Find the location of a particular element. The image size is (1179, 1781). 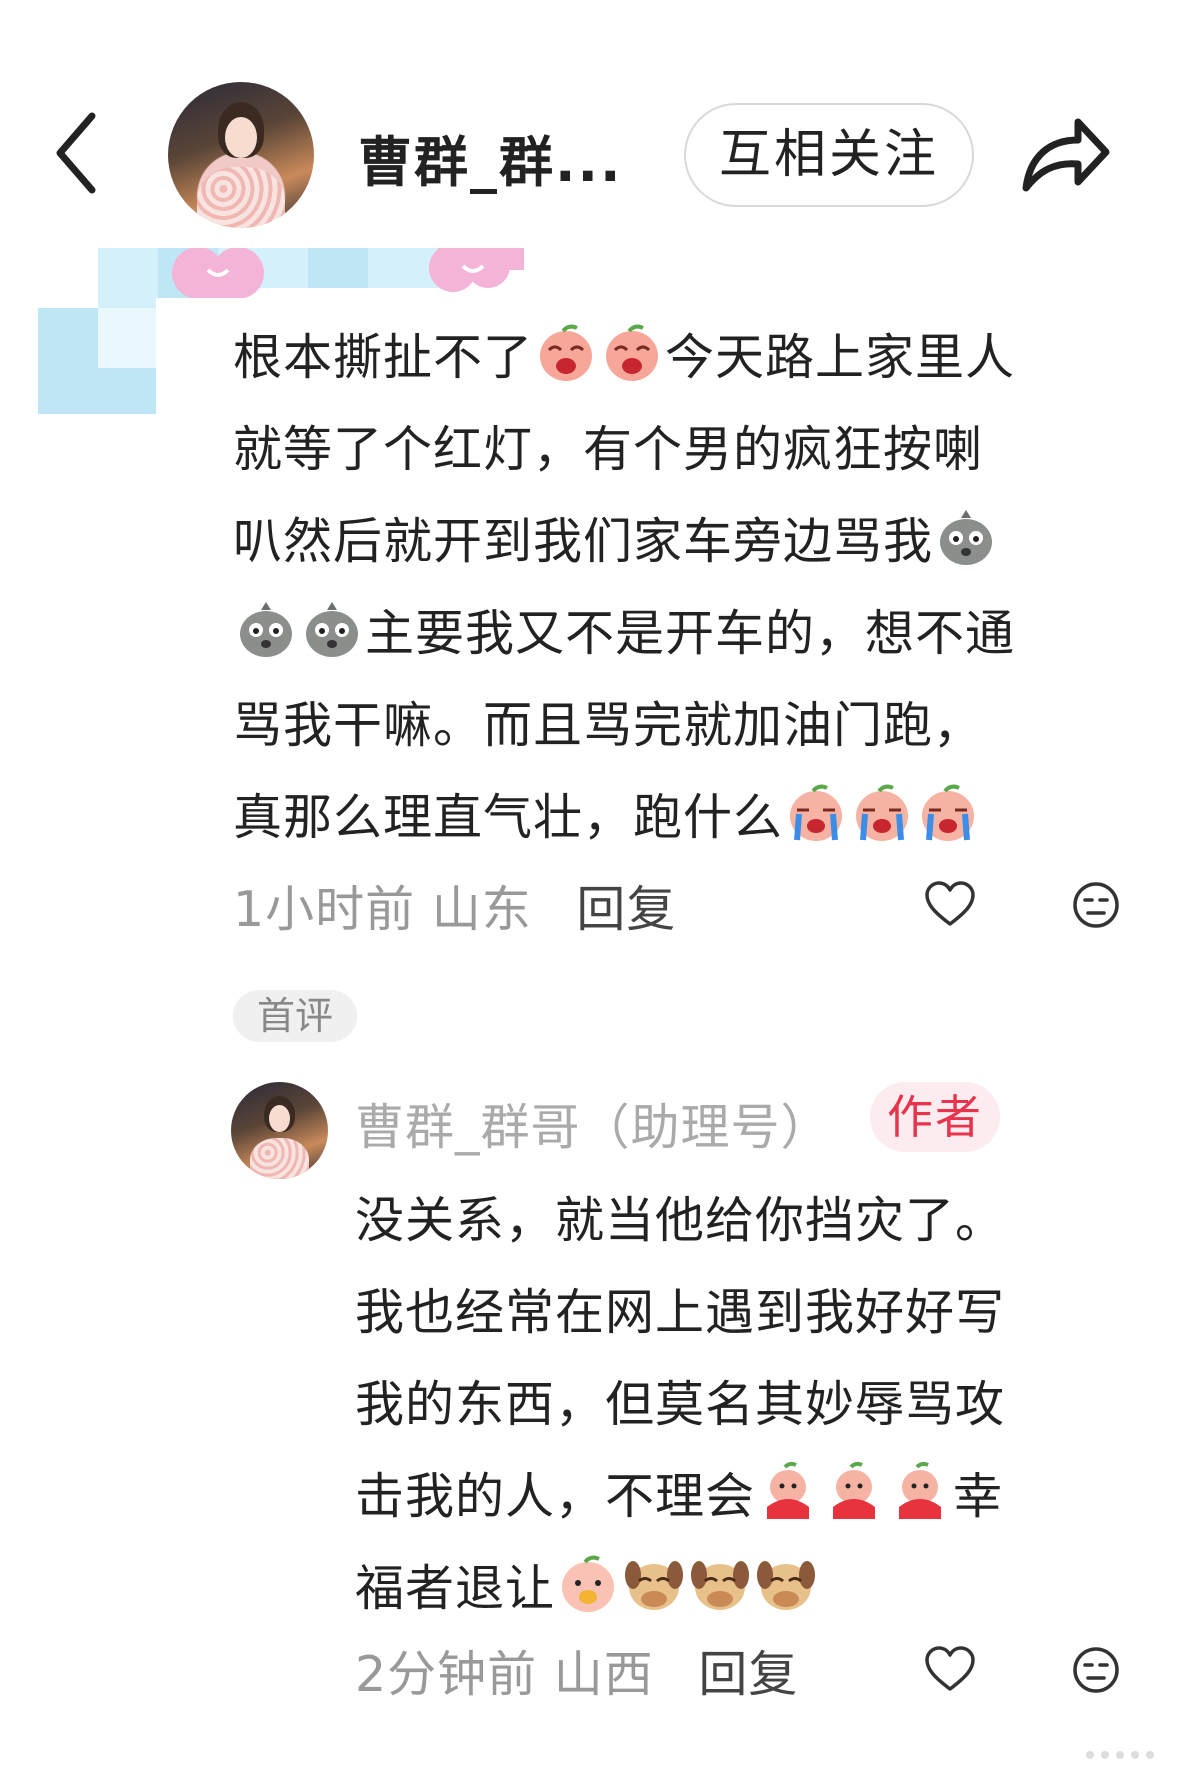

text-segment: 真那么理直气壮，跑什么 is located at coordinates (508, 817).